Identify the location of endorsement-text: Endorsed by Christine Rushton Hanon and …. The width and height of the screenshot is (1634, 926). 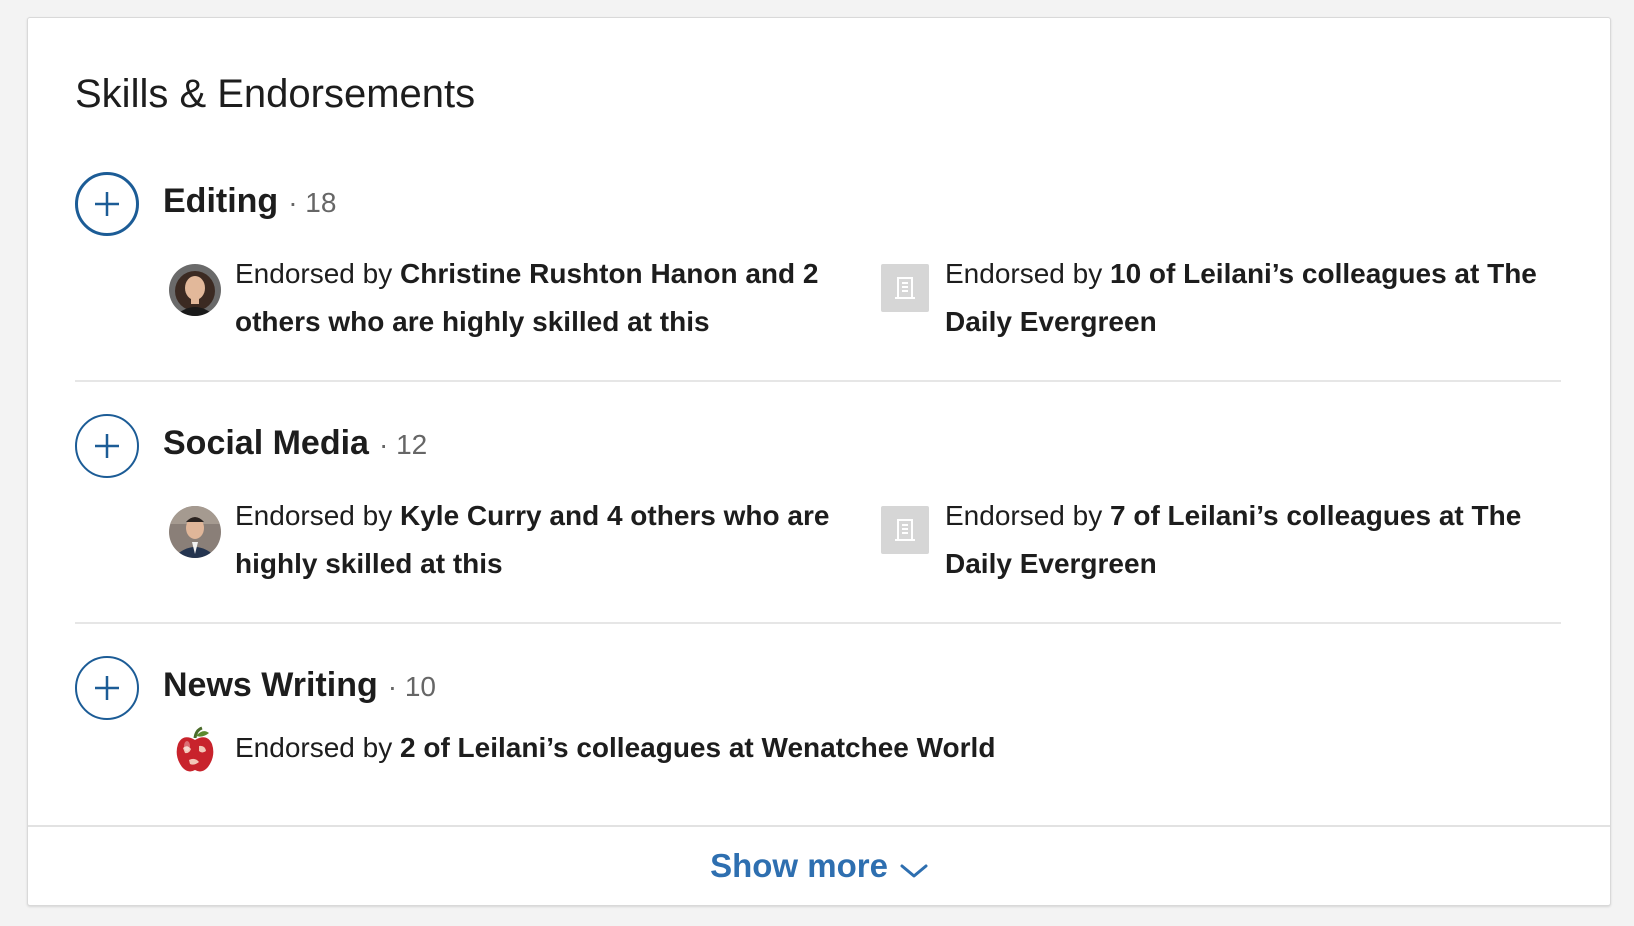
(542, 298).